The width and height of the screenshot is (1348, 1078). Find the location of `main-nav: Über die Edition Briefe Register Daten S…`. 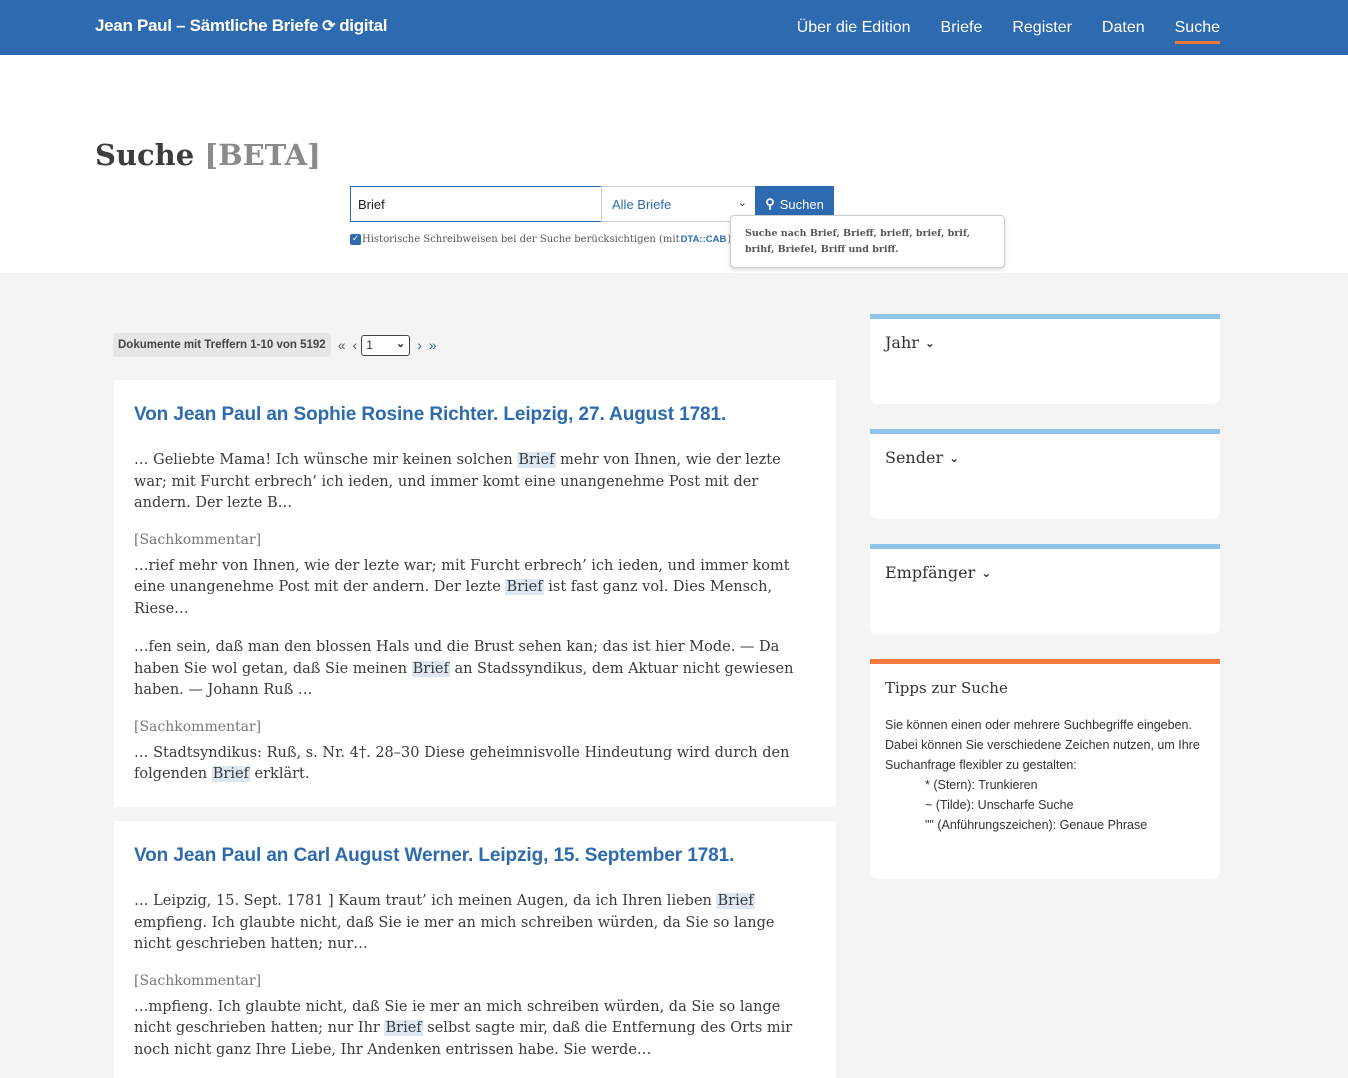

main-nav: Über die Edition Briefe Register Daten S… is located at coordinates (994, 27).